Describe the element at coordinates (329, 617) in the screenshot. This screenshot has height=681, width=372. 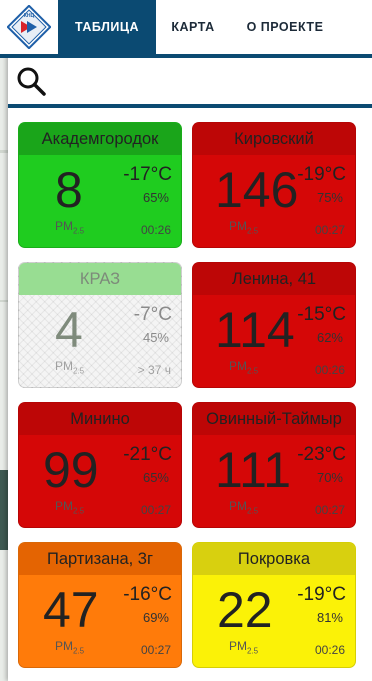
I see `humidity: 81%` at that location.